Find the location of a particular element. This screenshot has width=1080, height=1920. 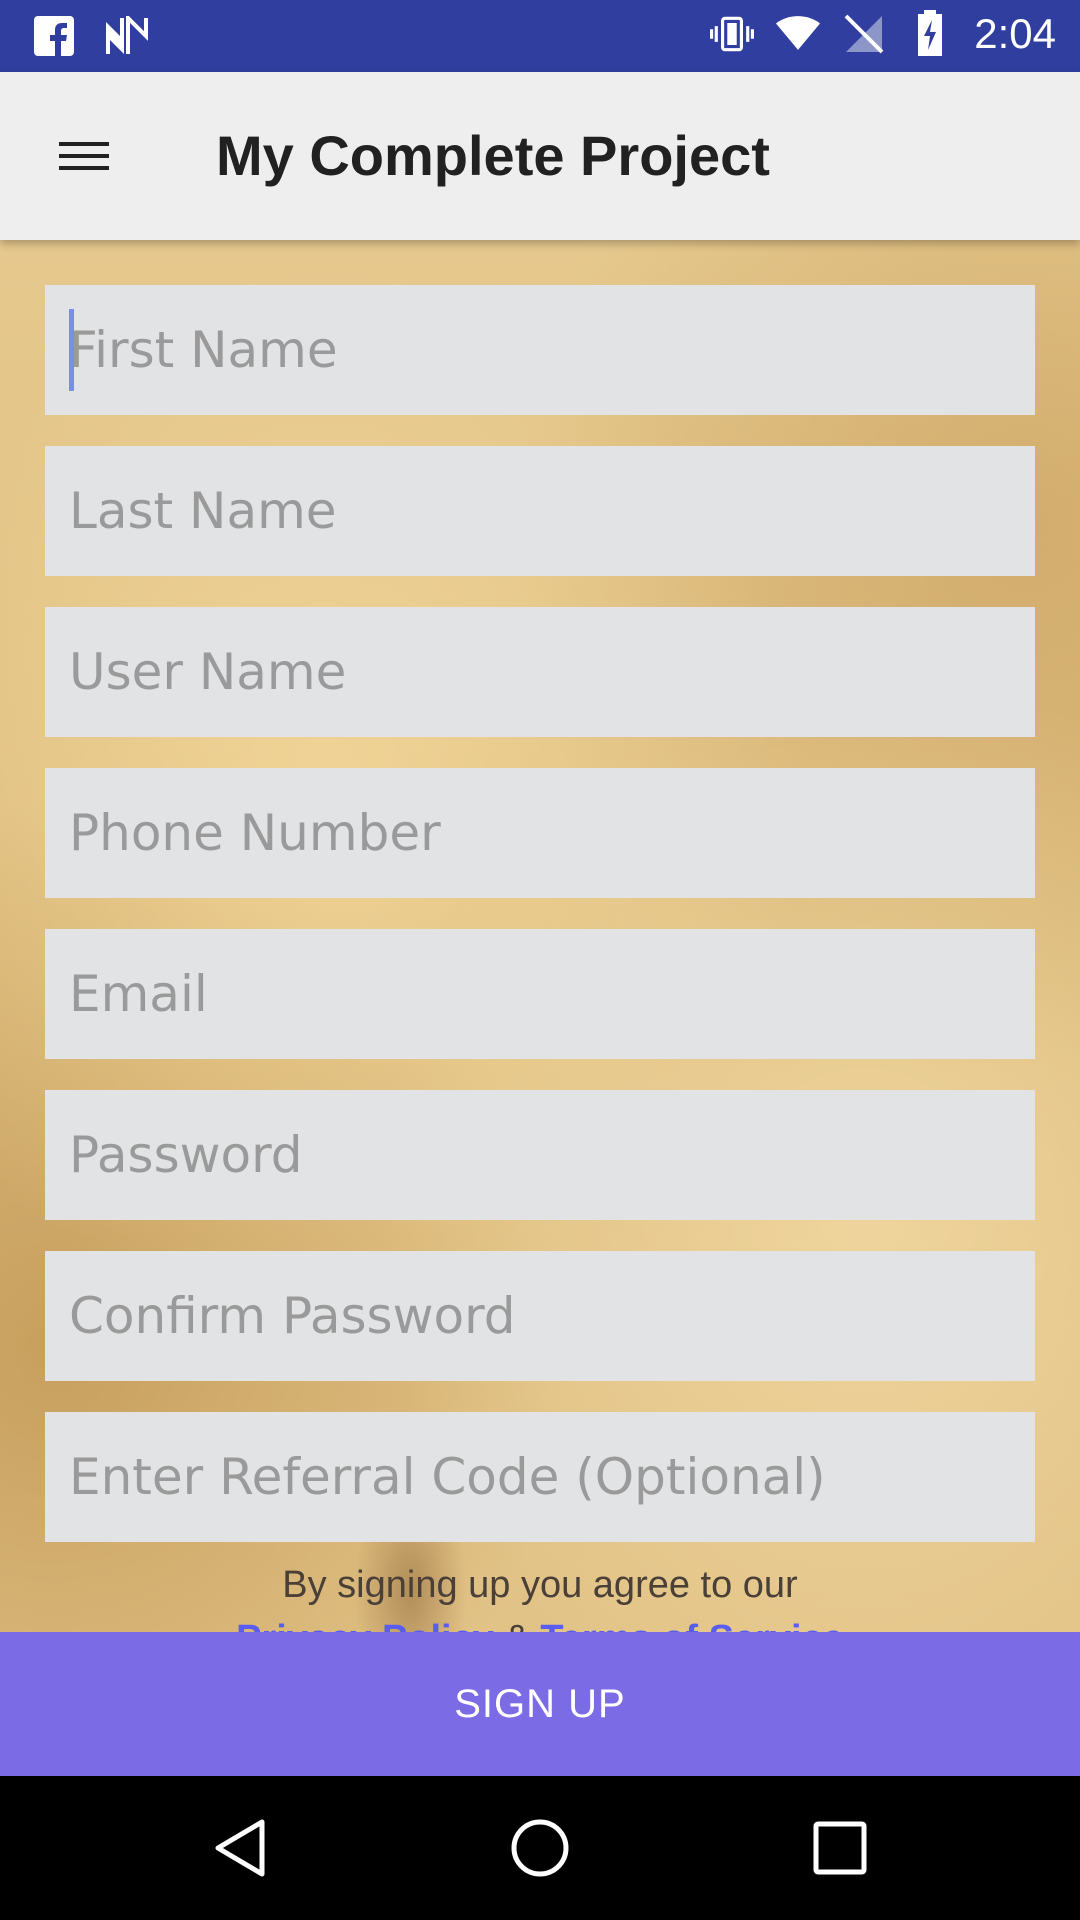

status-bar: 2:04 is located at coordinates (540, 36).